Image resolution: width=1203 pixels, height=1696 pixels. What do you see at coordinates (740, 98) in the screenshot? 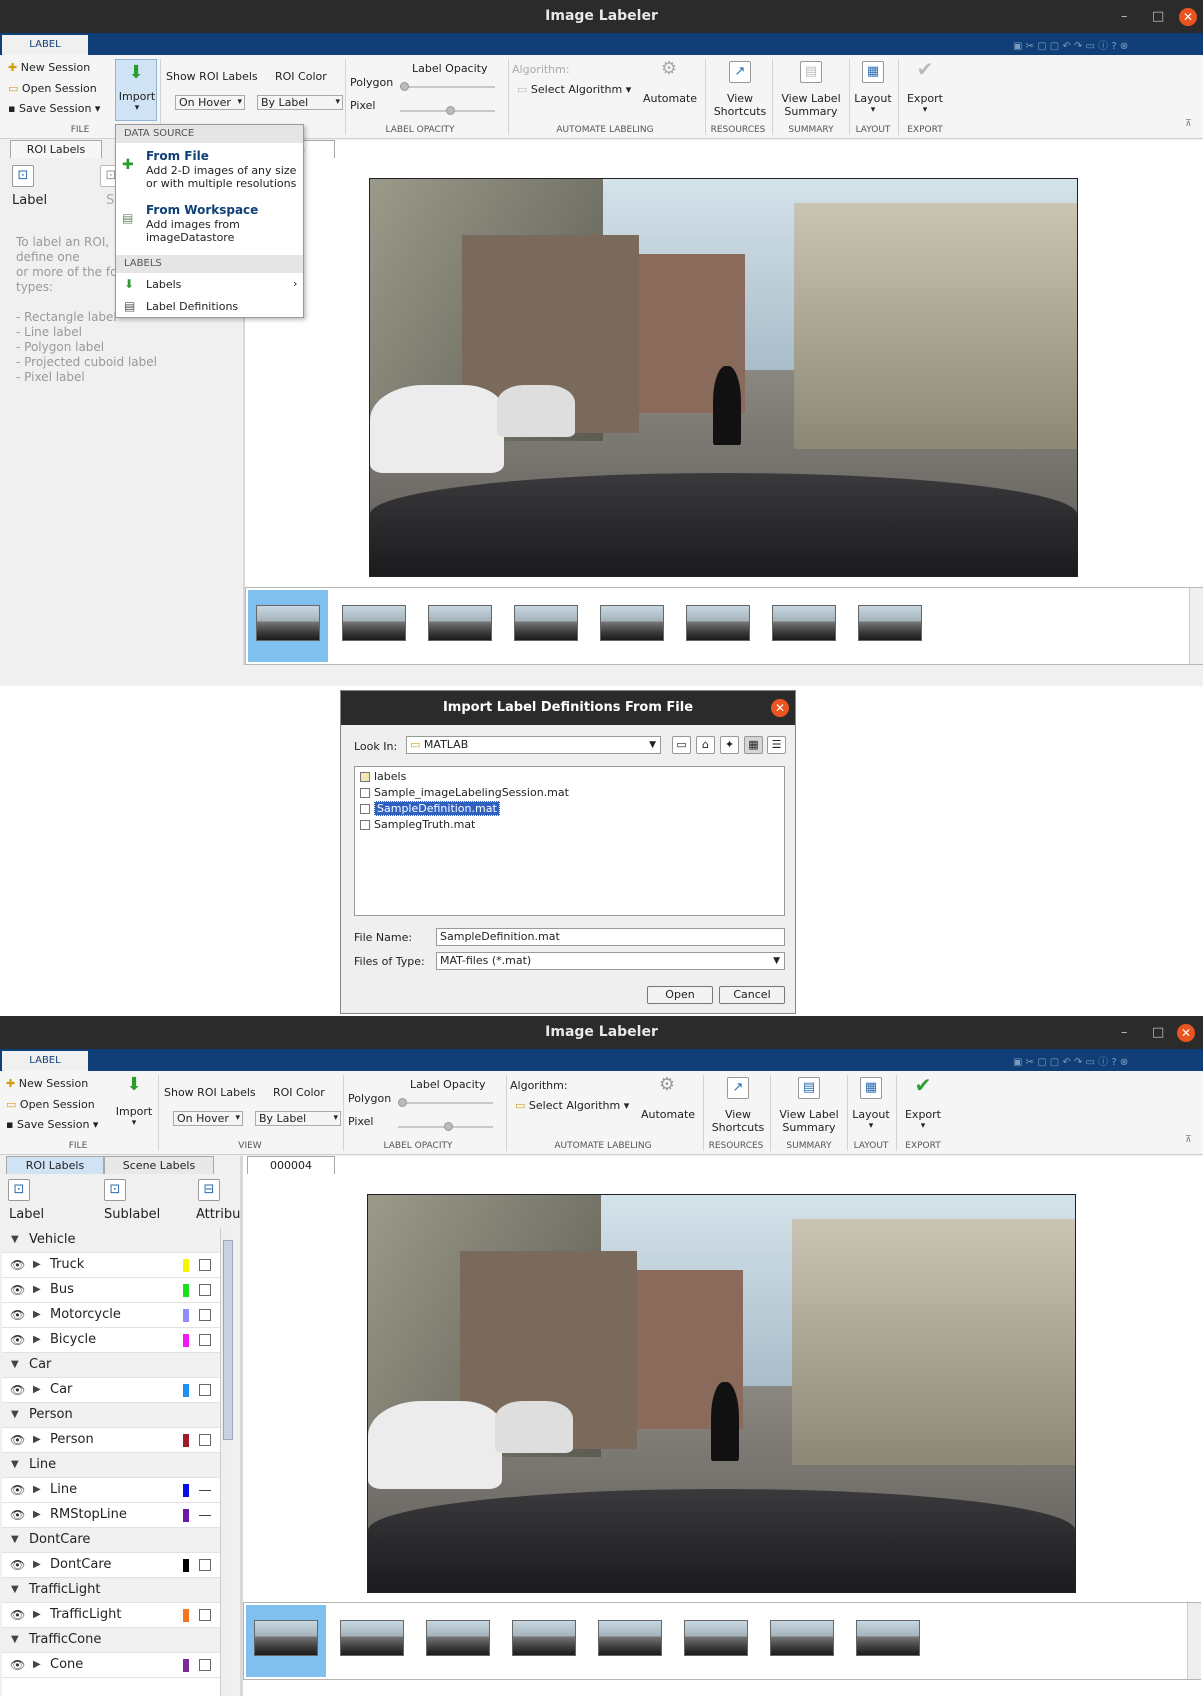
I see `view-shortcuts-line1: View` at bounding box center [740, 98].